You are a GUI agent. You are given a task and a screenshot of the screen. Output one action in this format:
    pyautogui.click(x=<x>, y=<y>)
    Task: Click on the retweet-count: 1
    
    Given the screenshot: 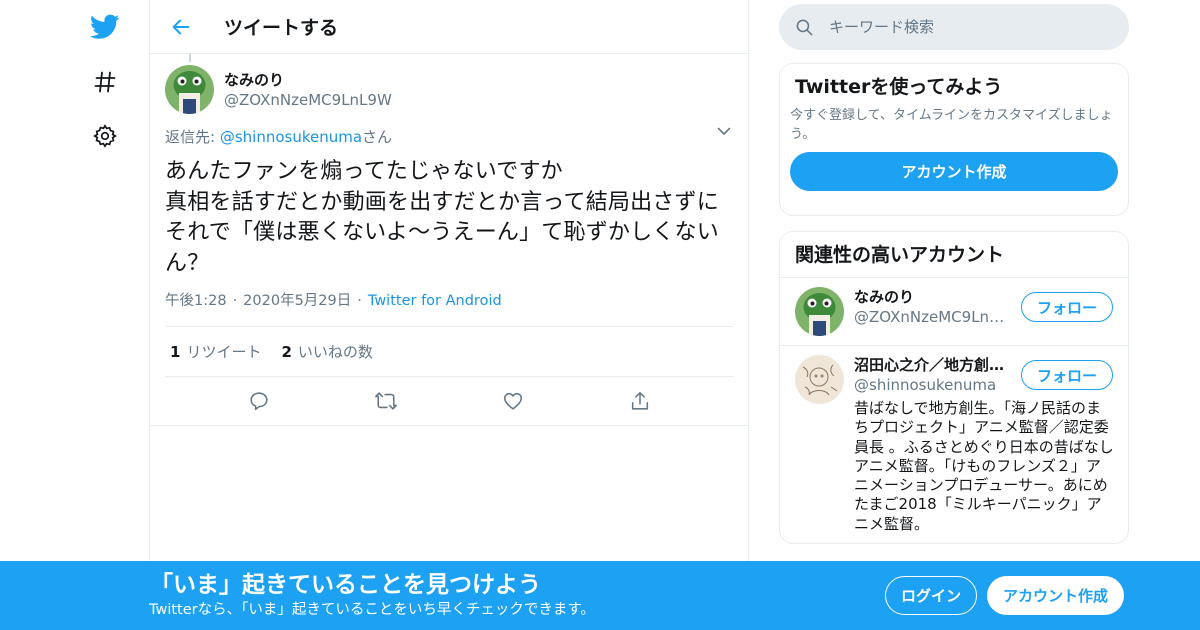 What is the action you would take?
    pyautogui.click(x=175, y=351)
    